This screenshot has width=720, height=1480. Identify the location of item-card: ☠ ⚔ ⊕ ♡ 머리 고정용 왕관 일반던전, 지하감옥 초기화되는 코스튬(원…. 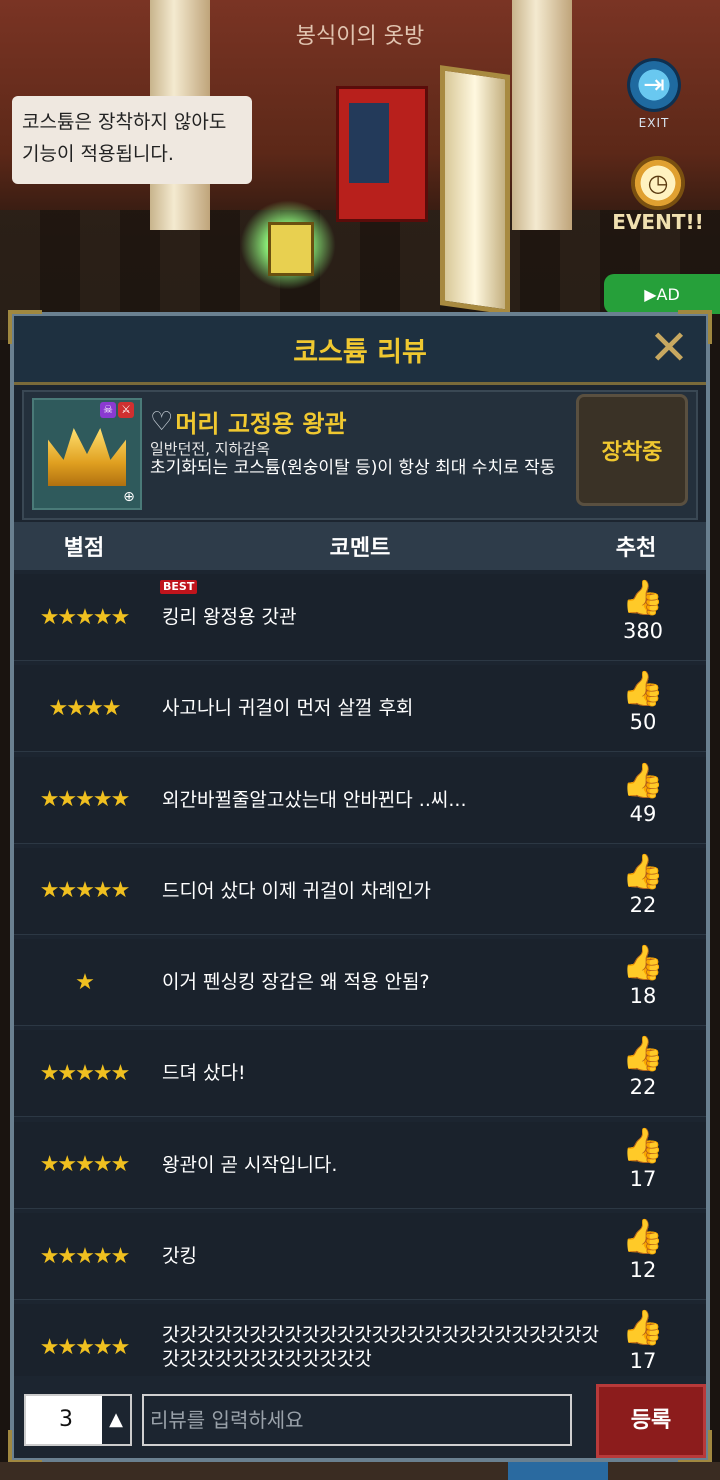
(360, 455).